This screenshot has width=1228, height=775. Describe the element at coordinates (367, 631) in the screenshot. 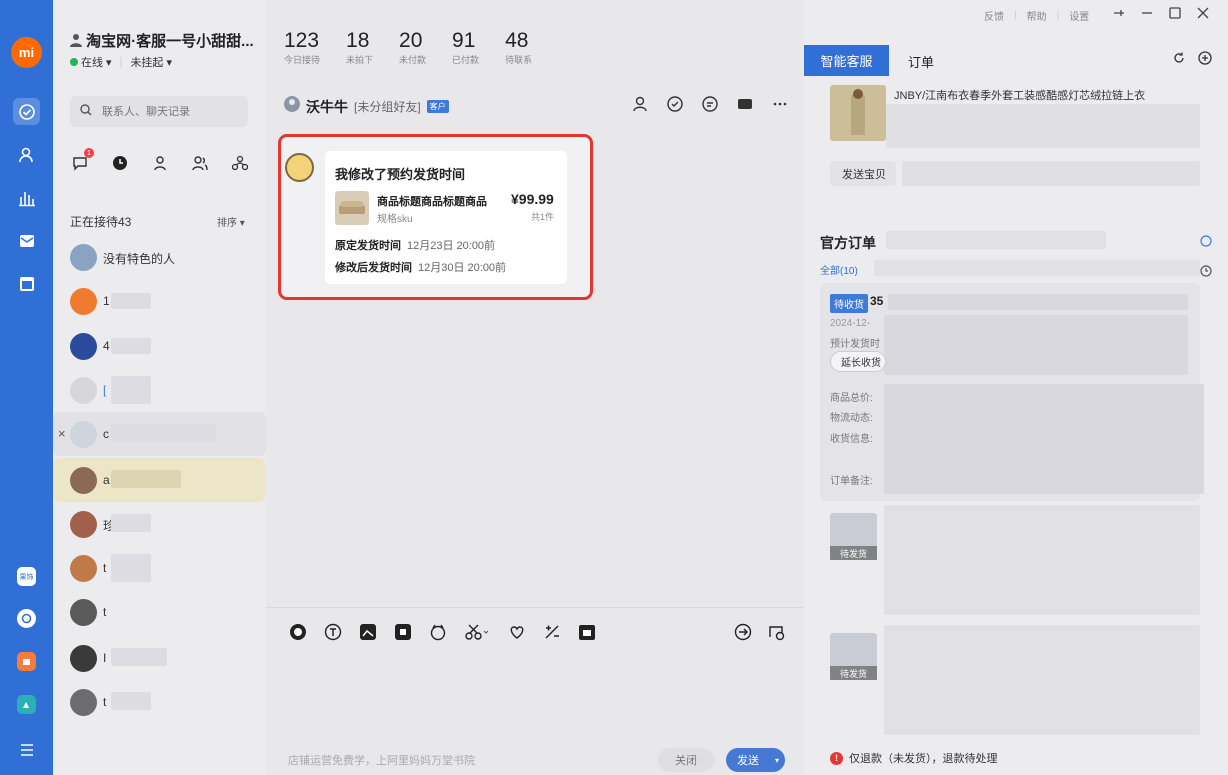

I see `image-icon` at that location.